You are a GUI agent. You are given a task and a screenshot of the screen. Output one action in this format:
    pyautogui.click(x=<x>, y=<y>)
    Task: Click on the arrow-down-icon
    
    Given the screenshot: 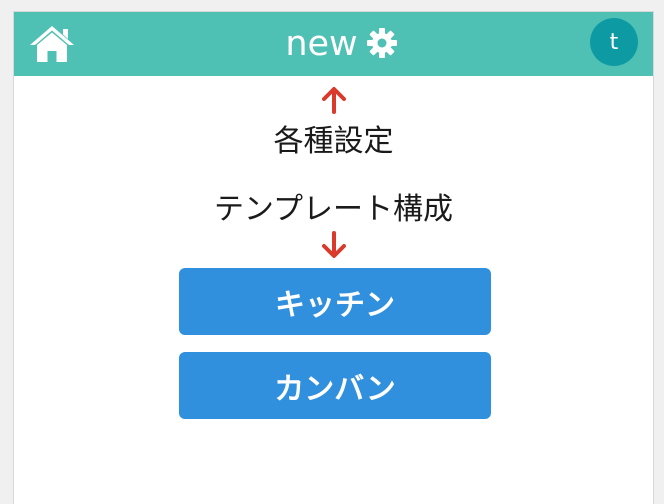 What is the action you would take?
    pyautogui.click(x=334, y=244)
    